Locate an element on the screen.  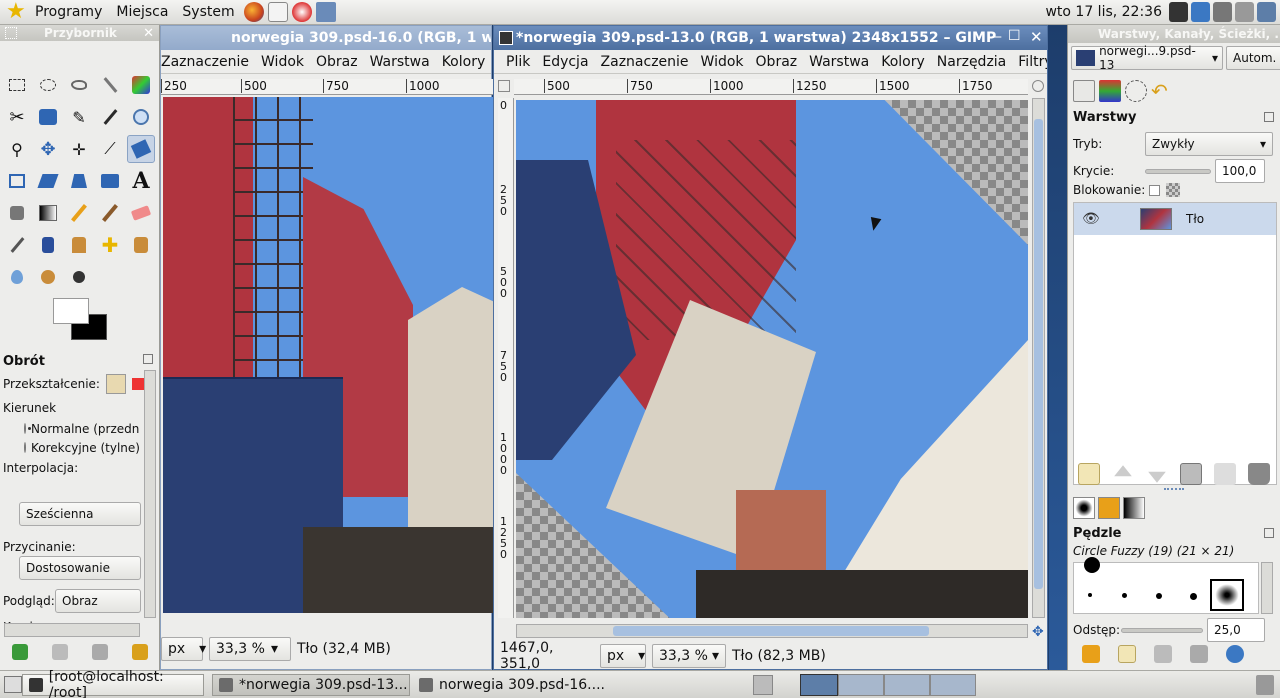
edit-brush-icon is located at coordinates (1091, 654).